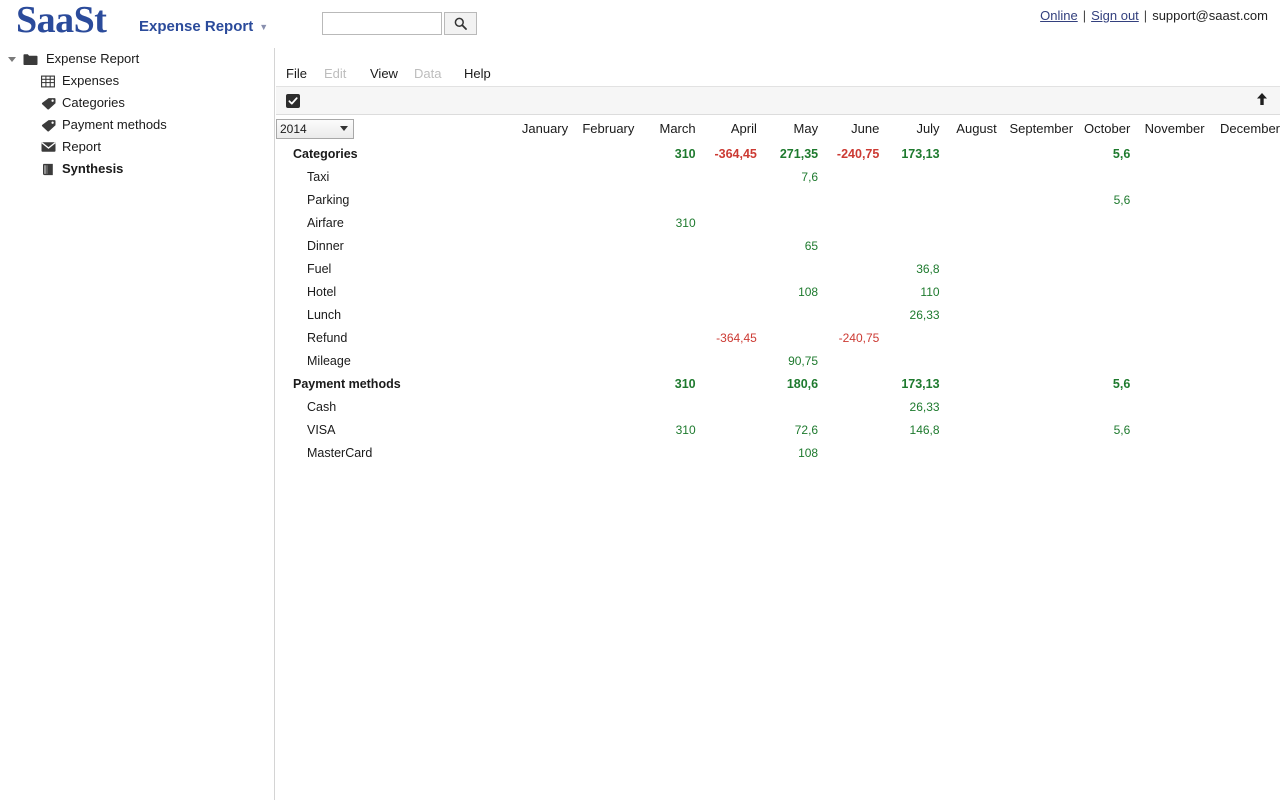 This screenshot has height=800, width=1280. What do you see at coordinates (137, 169) in the screenshot?
I see `sidebar-item-synthesis: Synthesis` at bounding box center [137, 169].